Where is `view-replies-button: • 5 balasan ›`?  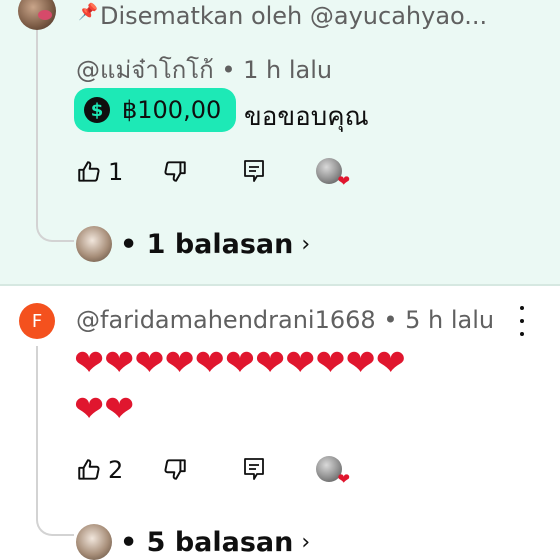 view-replies-button: • 5 balasan › is located at coordinates (193, 542).